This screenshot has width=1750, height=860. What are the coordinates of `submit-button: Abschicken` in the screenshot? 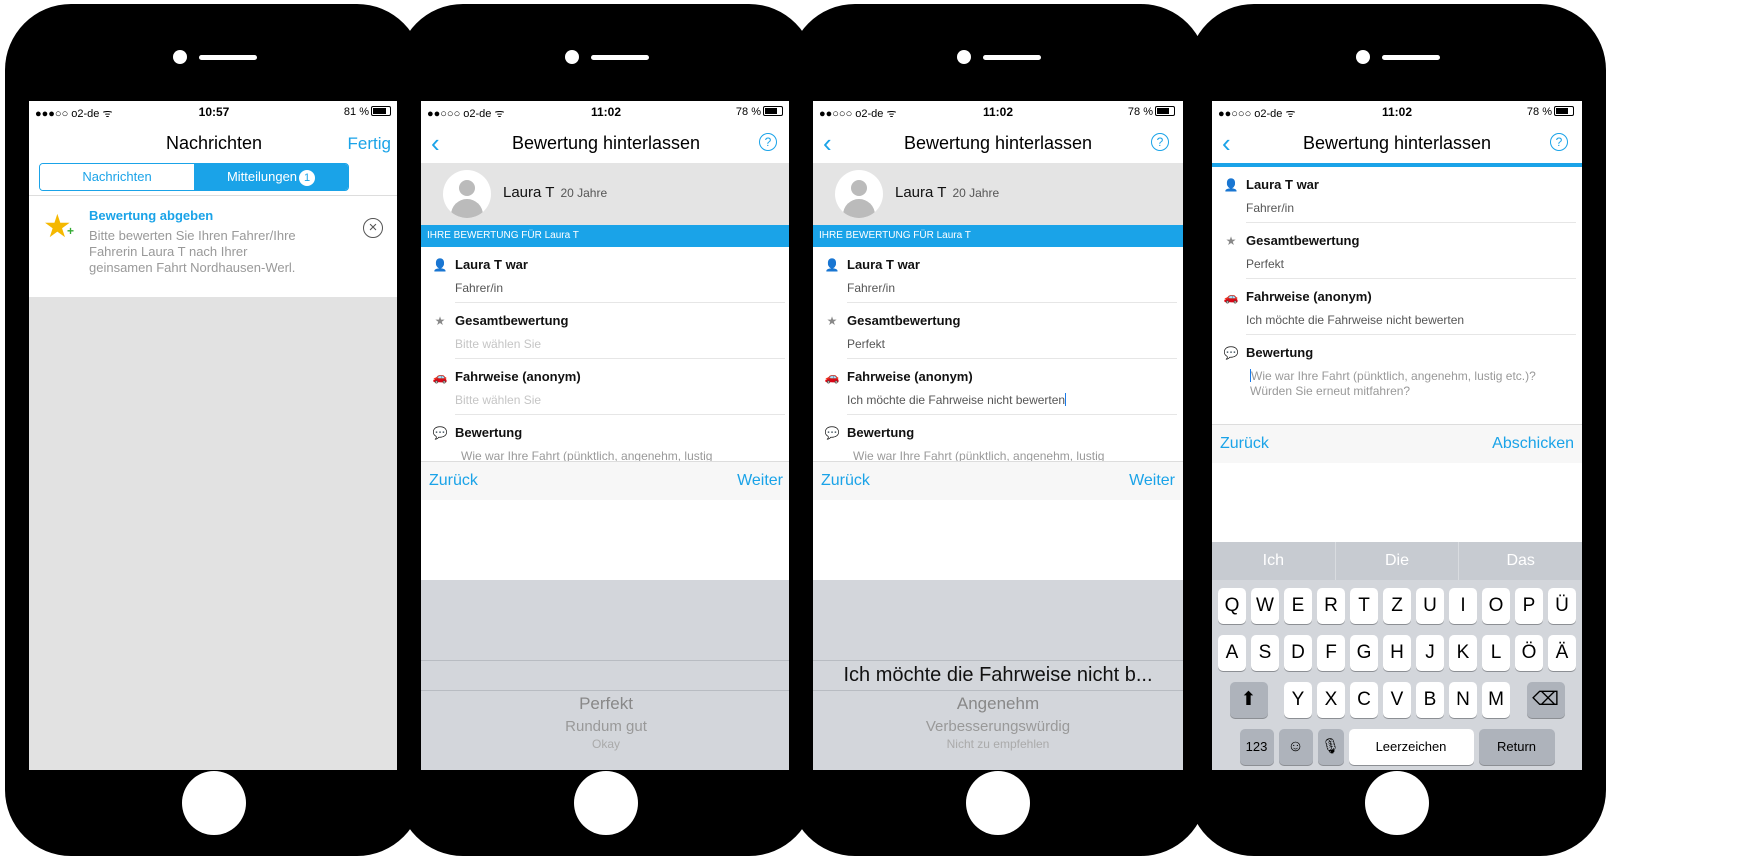 It's located at (1533, 444).